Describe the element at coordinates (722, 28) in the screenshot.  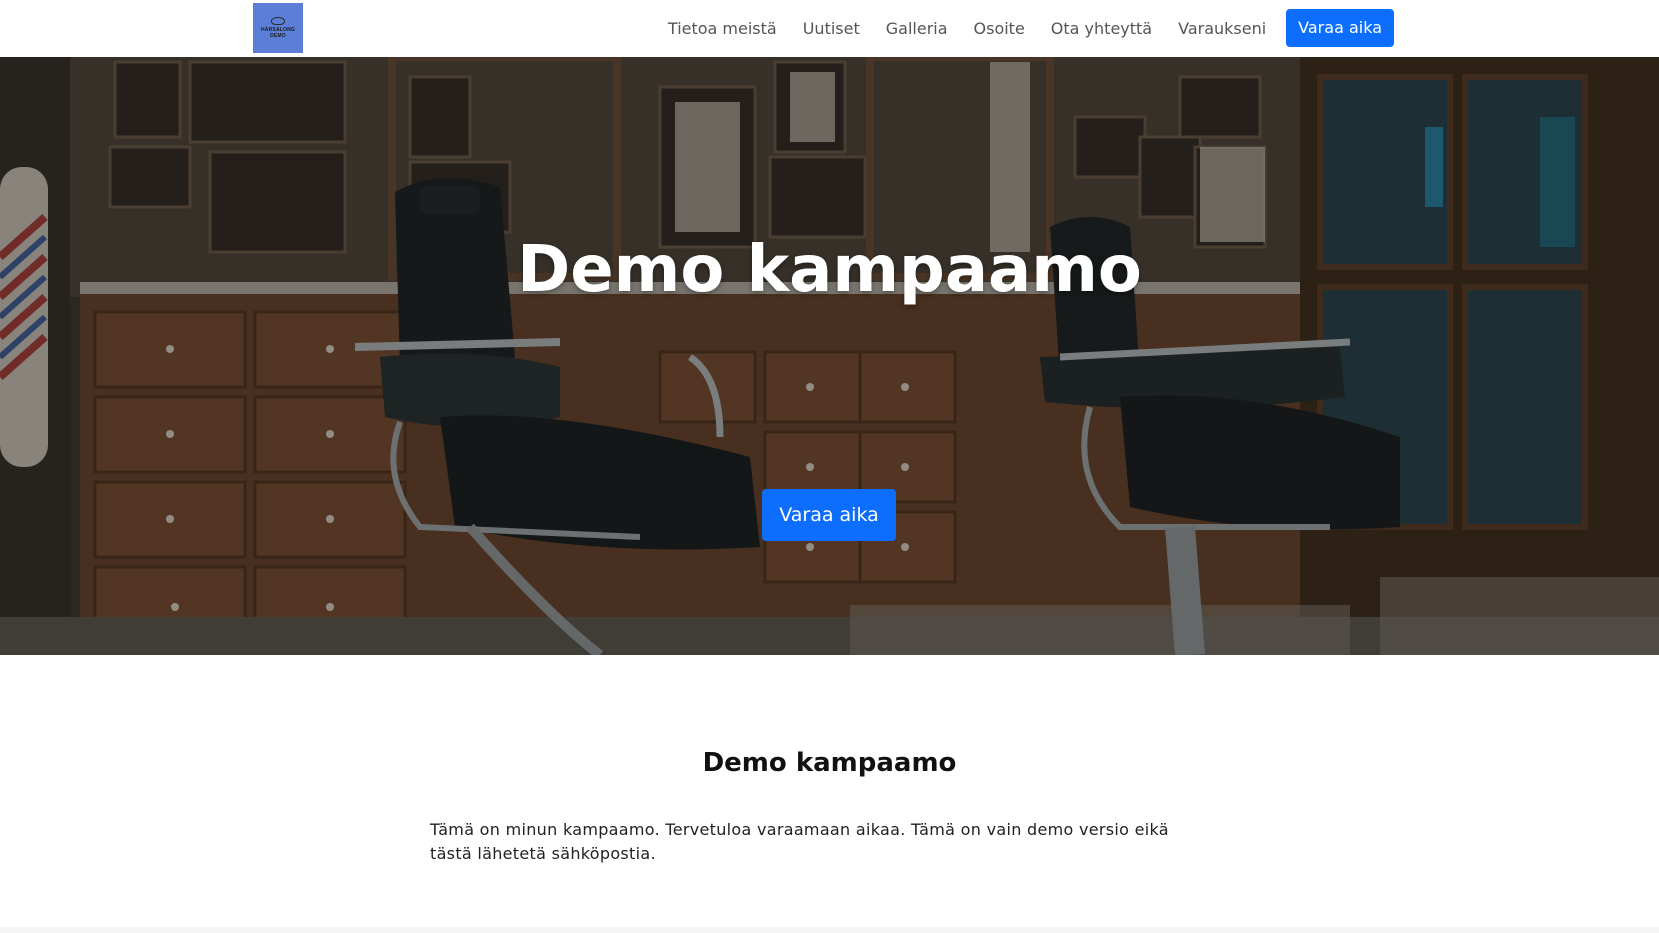
I see `nav-link-about: Tietoa meistä` at that location.